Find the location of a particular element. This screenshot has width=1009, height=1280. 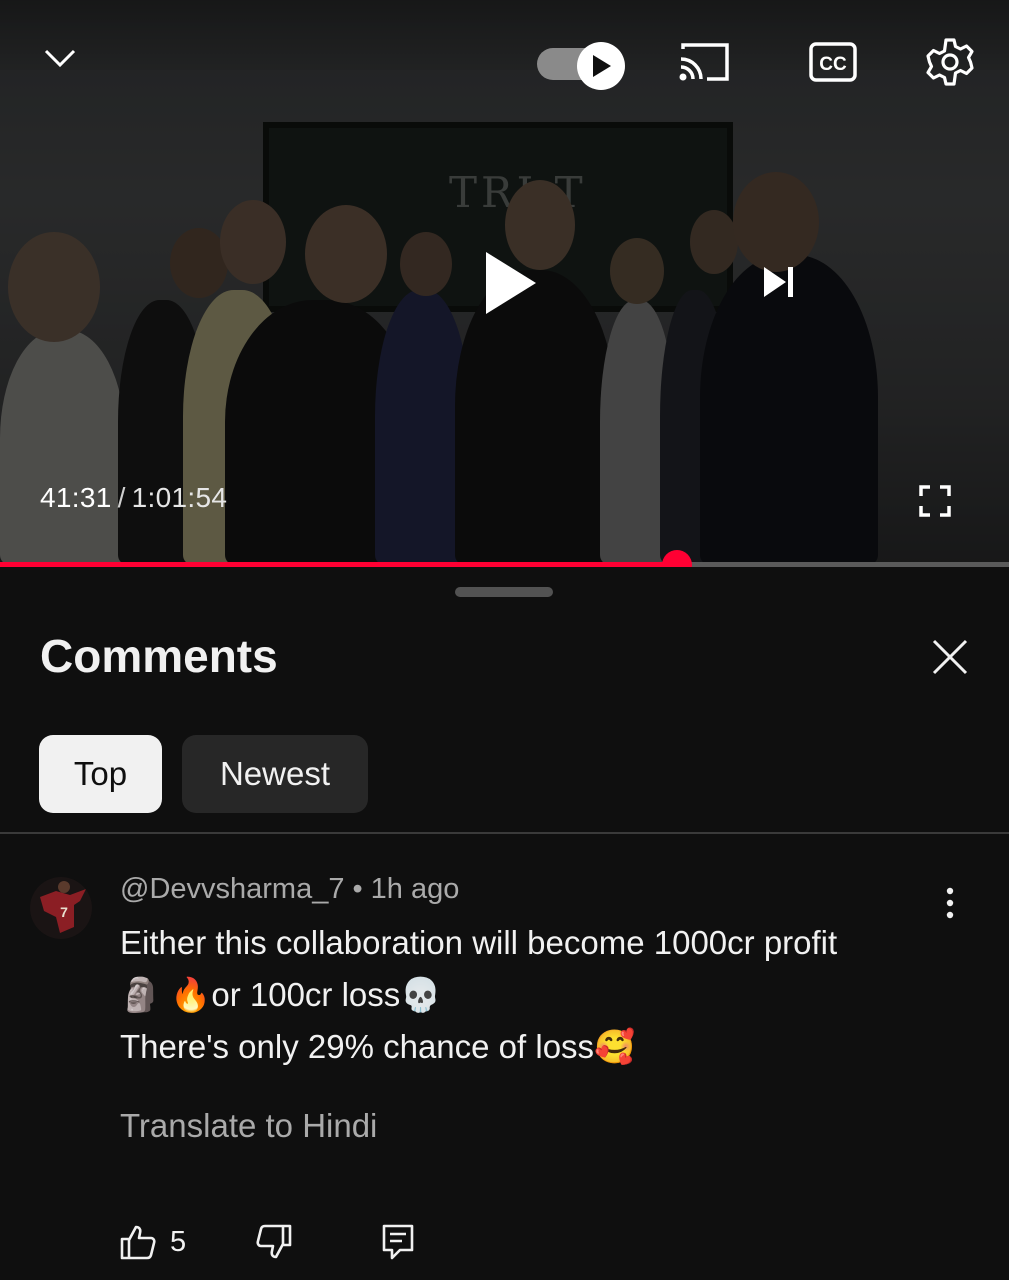

svg-text: CC is located at coordinates (833, 64).